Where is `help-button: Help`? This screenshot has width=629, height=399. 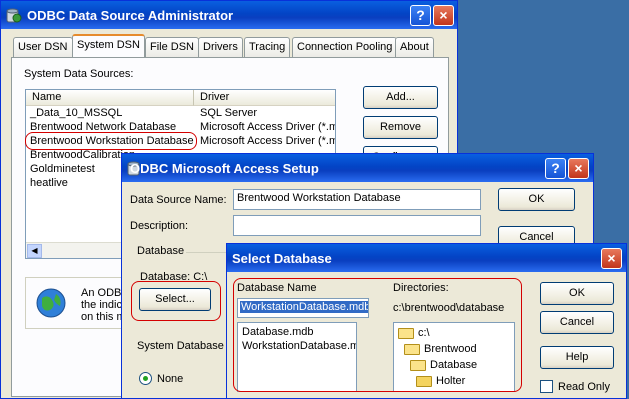 help-button: Help is located at coordinates (577, 357).